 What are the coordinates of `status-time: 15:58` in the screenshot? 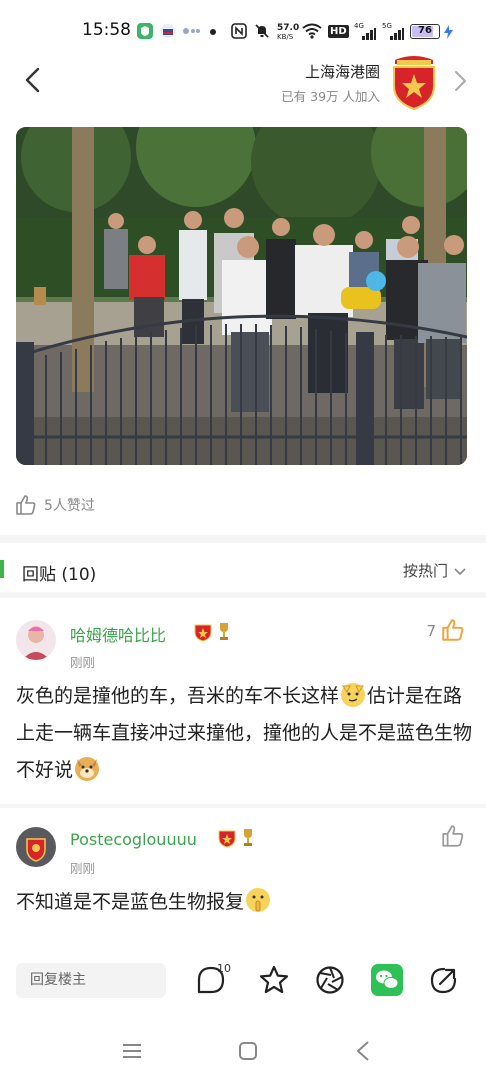 It's located at (106, 30).